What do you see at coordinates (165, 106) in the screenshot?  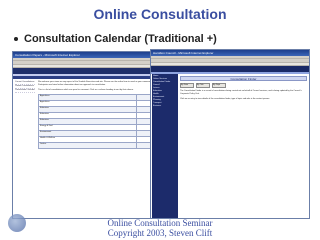 I see `nav-item: Business` at bounding box center [165, 106].